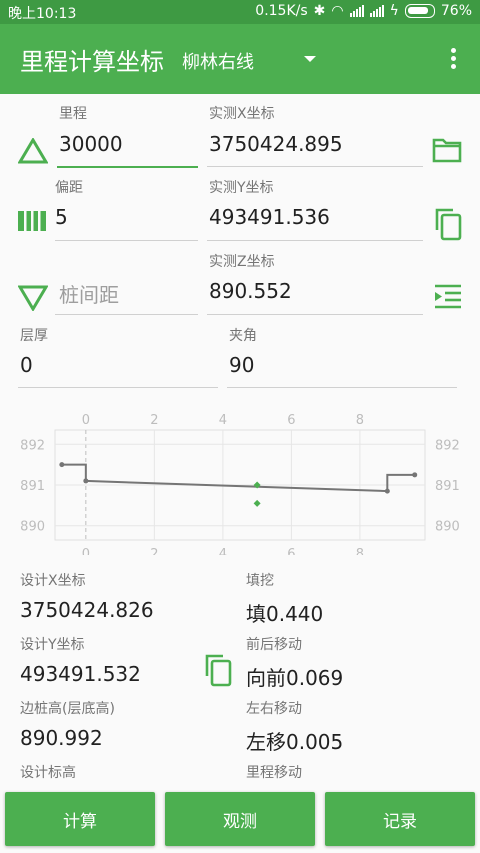 This screenshot has height=853, width=480. I want to click on record-button: 记录, so click(400, 819).